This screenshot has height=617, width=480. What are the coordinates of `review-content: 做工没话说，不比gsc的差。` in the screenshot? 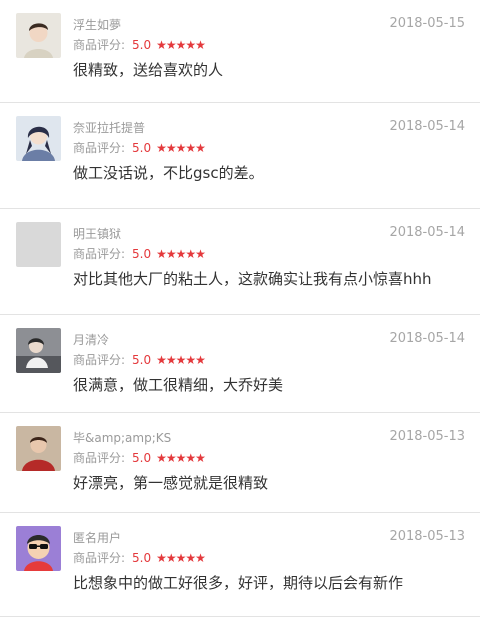 It's located at (168, 173).